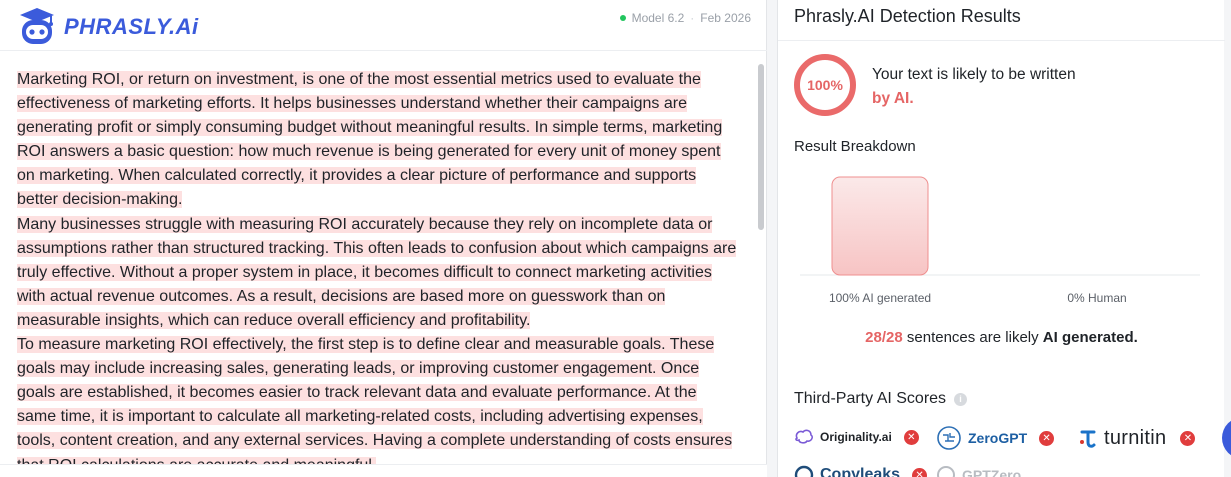 This screenshot has width=1231, height=477. I want to click on breakdown-chart: 100% AI generated 0% Human, so click(1000, 240).